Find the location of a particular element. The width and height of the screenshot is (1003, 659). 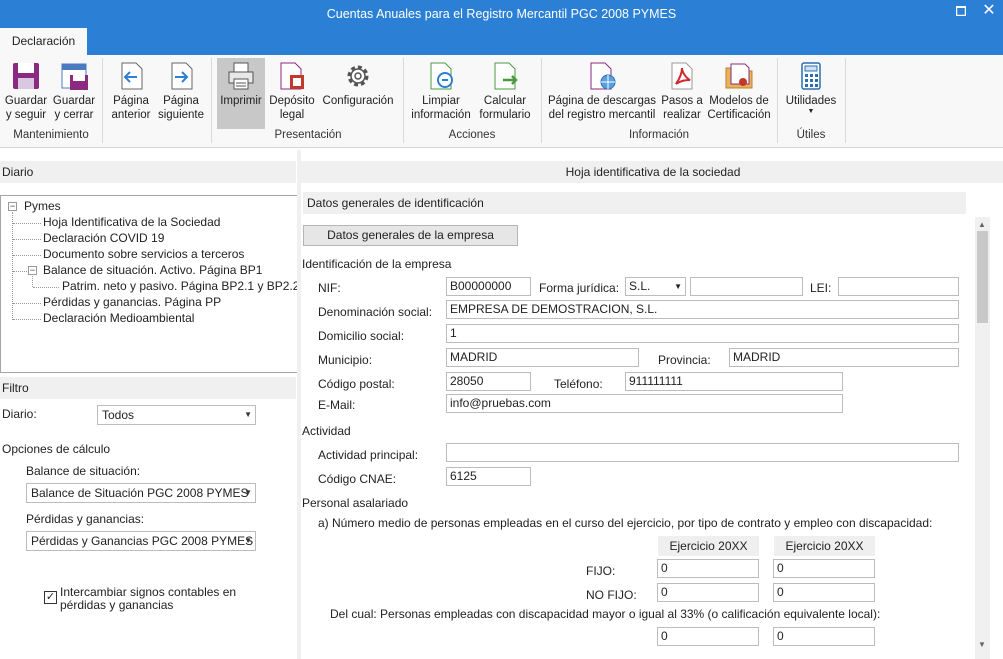

actividad-label: Actividad is located at coordinates (326, 431).